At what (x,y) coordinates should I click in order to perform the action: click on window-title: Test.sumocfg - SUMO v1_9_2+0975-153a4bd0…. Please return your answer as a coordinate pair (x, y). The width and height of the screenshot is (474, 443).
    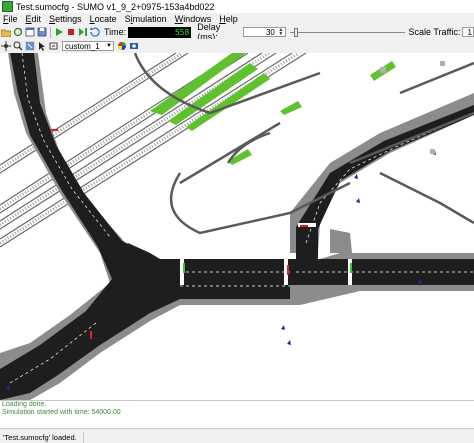
    Looking at the image, I should click on (115, 6).